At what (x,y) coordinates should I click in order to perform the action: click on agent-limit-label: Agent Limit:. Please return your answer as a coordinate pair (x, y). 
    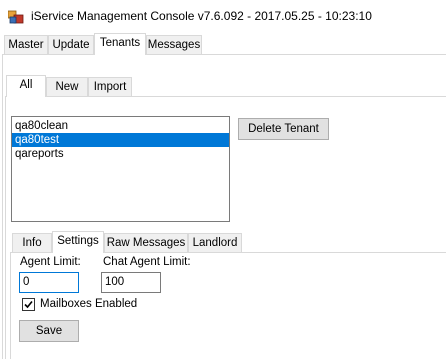
    Looking at the image, I should click on (50, 262).